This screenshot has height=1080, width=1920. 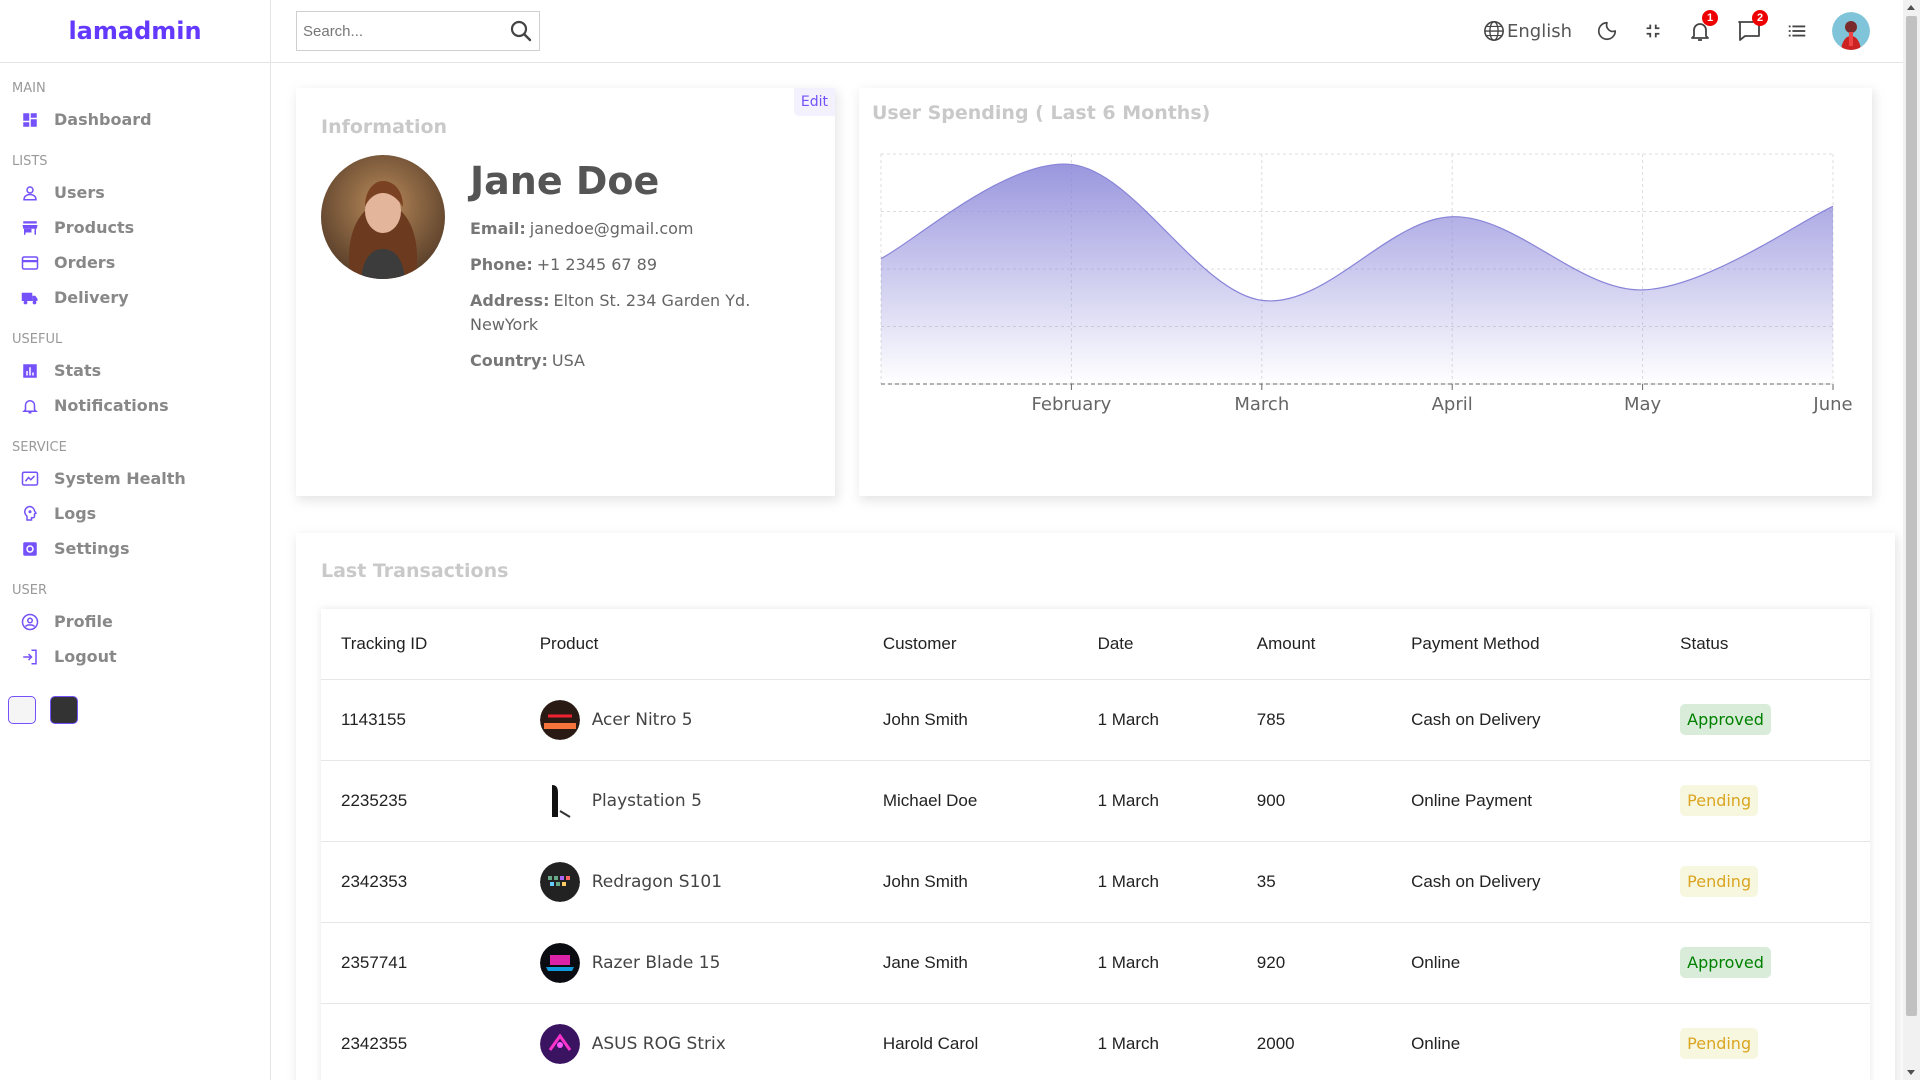 What do you see at coordinates (1366, 284) in the screenshot?
I see `spending-chart: February March April May June` at bounding box center [1366, 284].